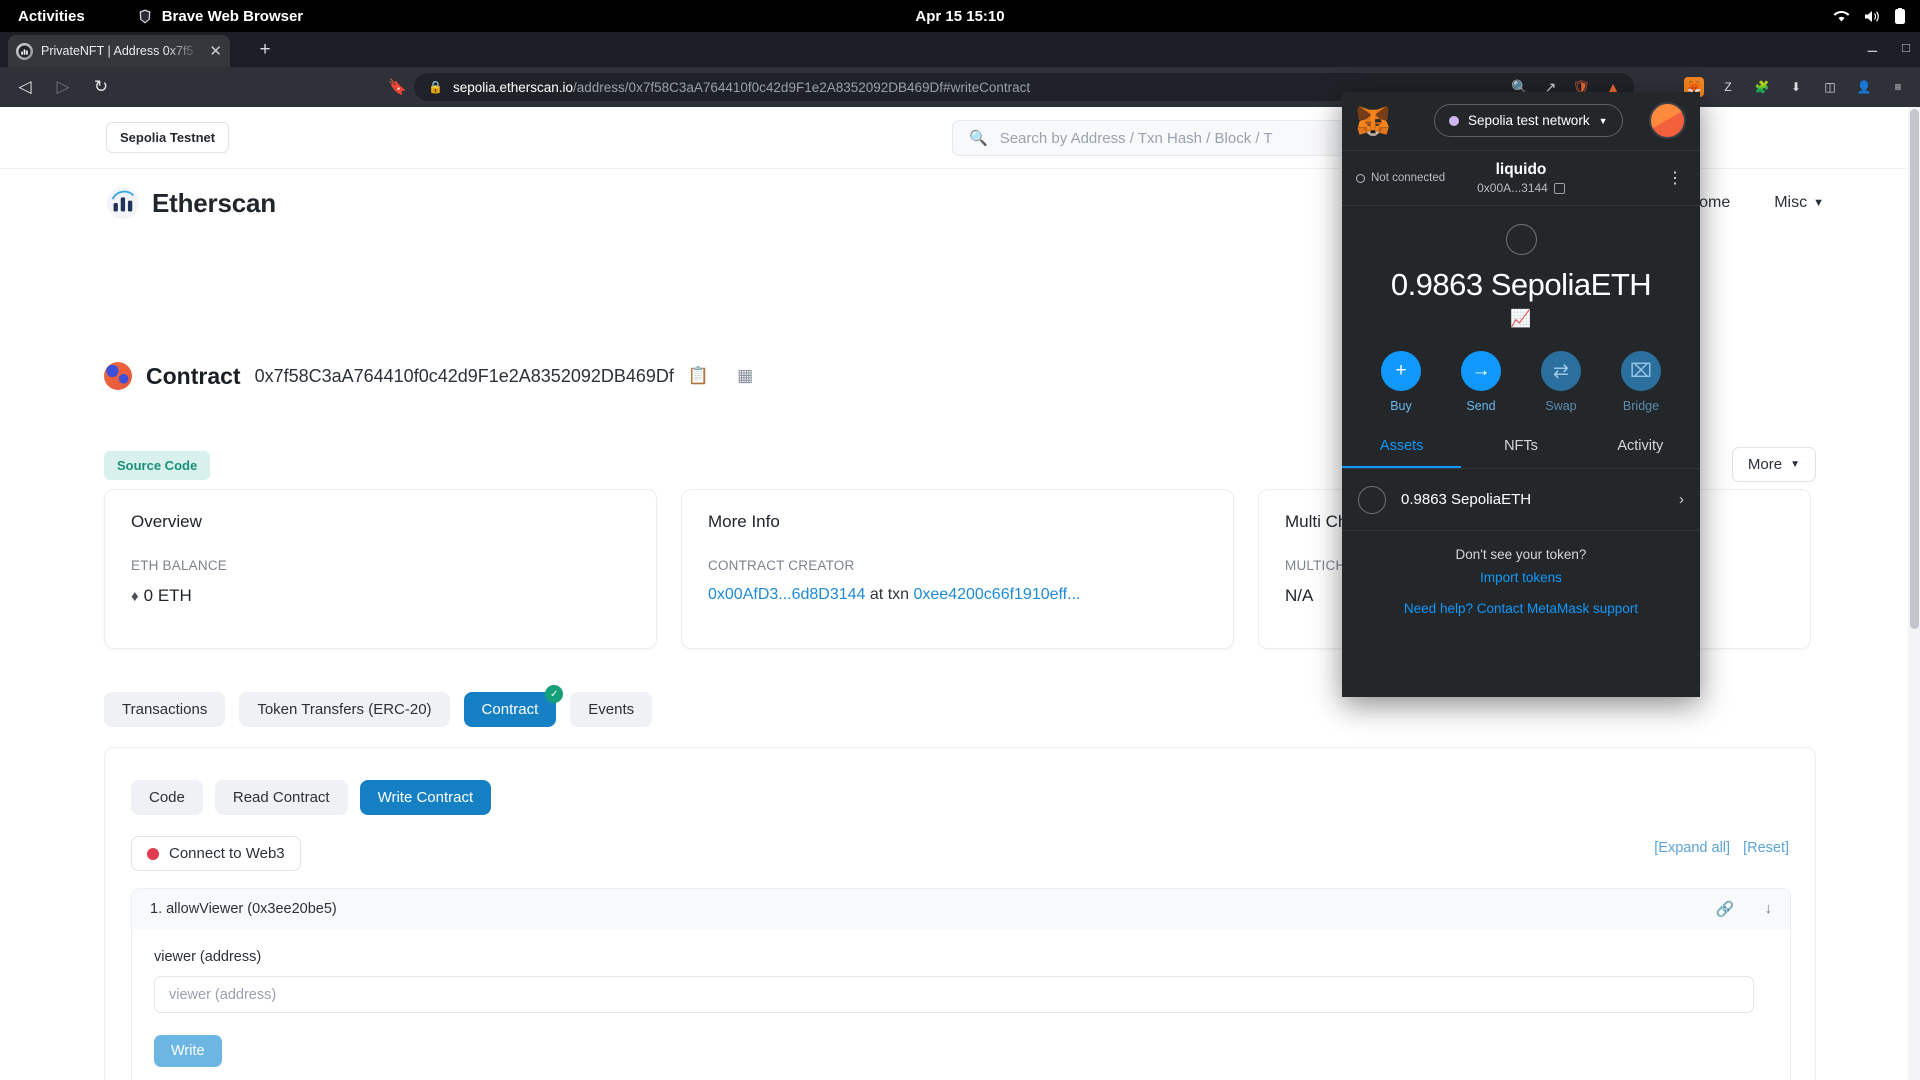  I want to click on metamask-support-link: MetaMask support, so click(1582, 608).